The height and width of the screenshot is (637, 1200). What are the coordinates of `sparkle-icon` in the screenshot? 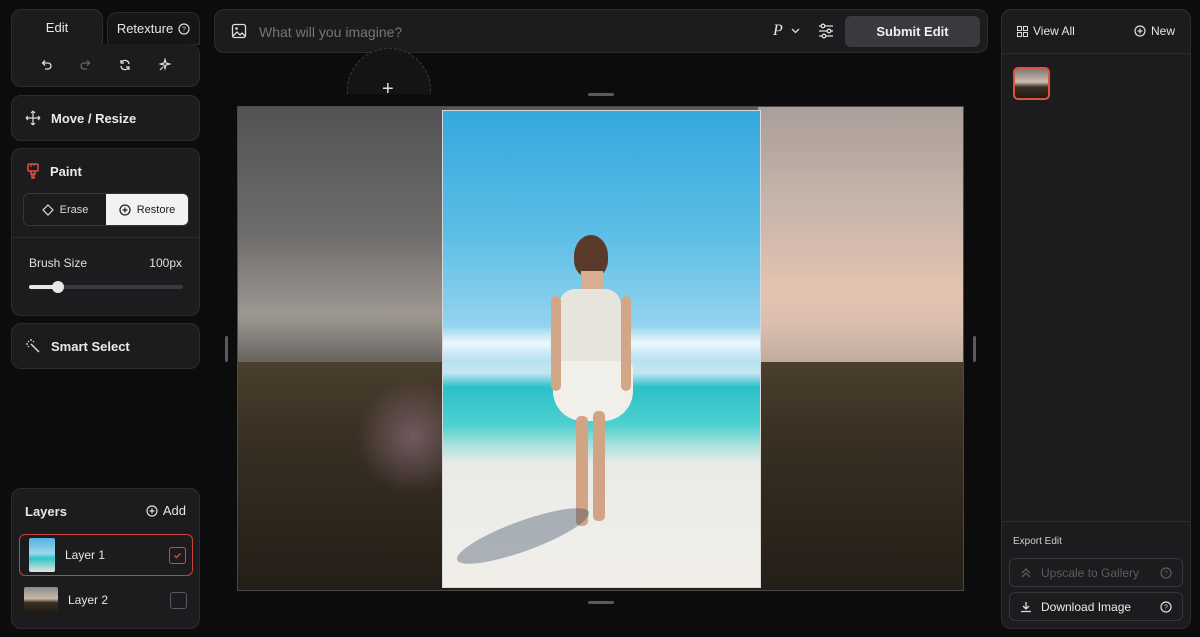 It's located at (165, 65).